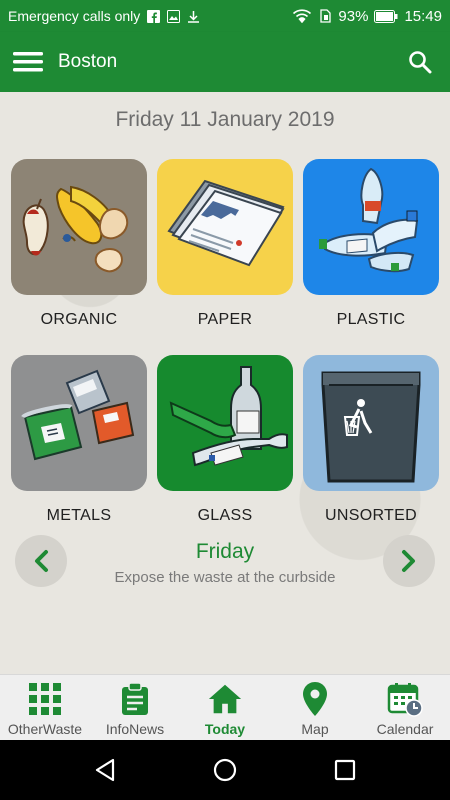 The image size is (450, 800). I want to click on nav-label: Today, so click(225, 729).